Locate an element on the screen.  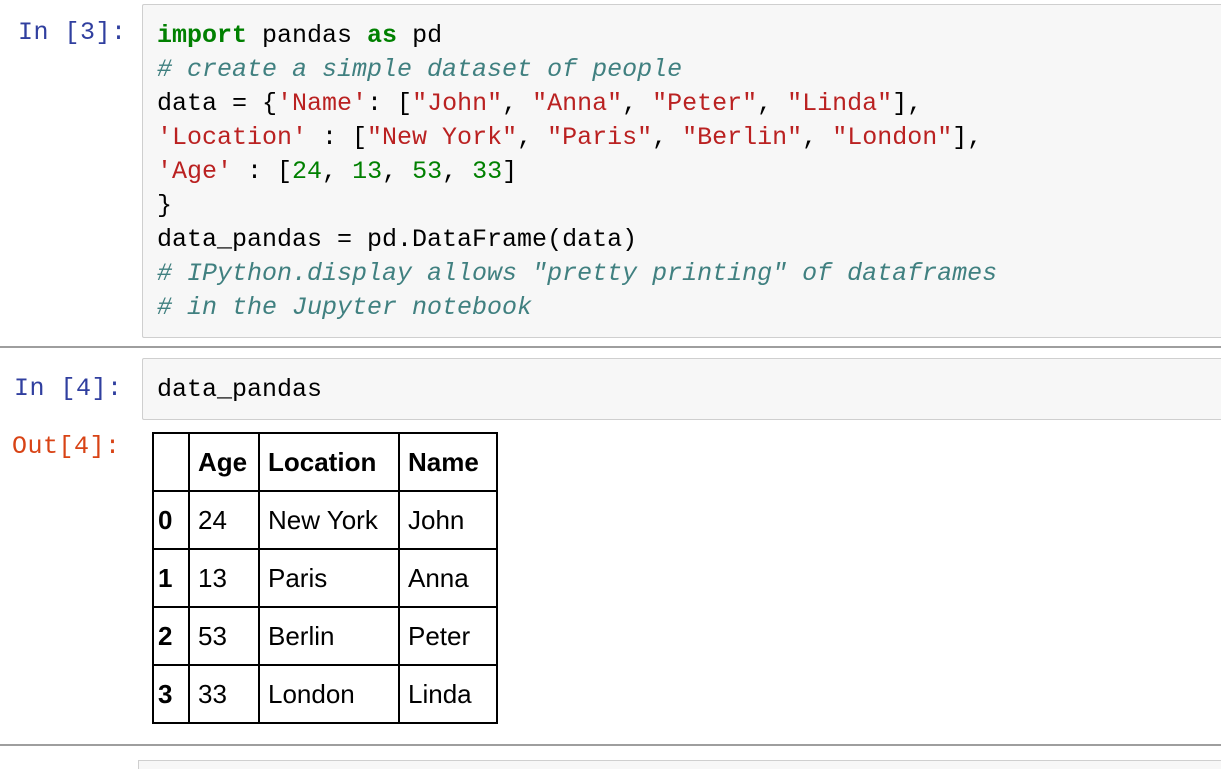
table-row: 0 24 New York John is located at coordinates (325, 520).